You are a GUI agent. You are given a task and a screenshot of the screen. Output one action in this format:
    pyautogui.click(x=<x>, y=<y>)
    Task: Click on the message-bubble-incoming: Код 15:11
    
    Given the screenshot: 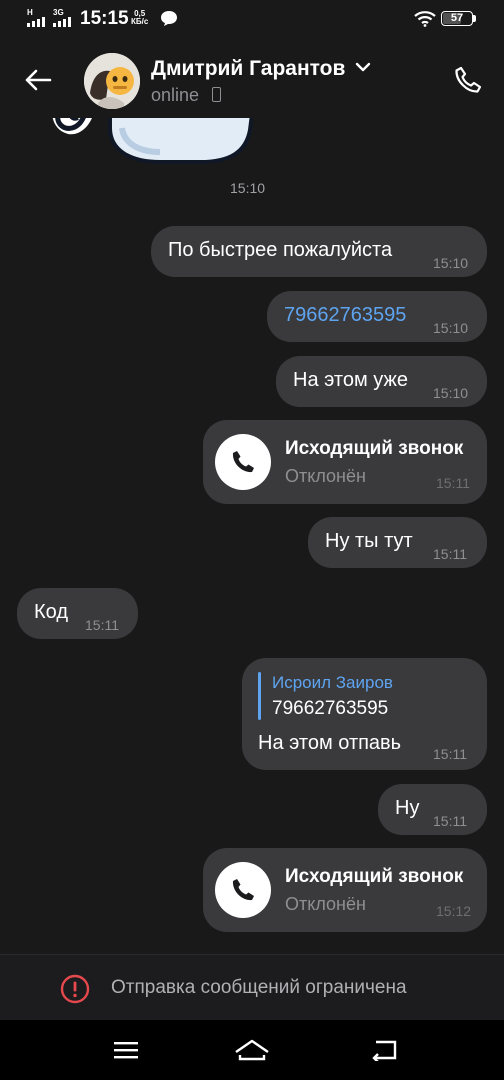 What is the action you would take?
    pyautogui.click(x=77, y=613)
    